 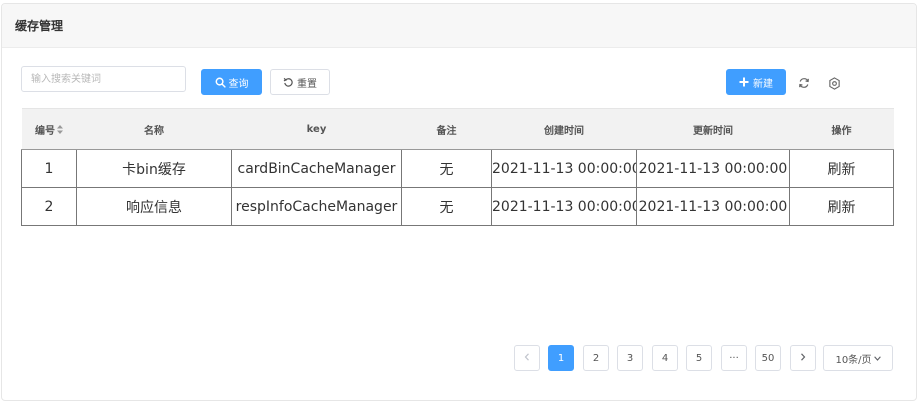 I want to click on chevron-left-icon, so click(x=527, y=358).